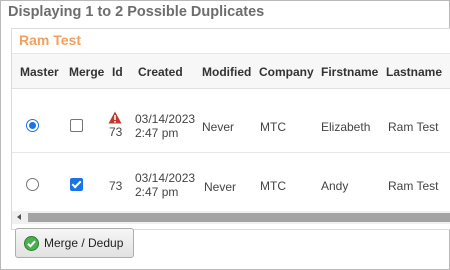  What do you see at coordinates (335, 186) in the screenshot?
I see `firstname-cell: Andy` at bounding box center [335, 186].